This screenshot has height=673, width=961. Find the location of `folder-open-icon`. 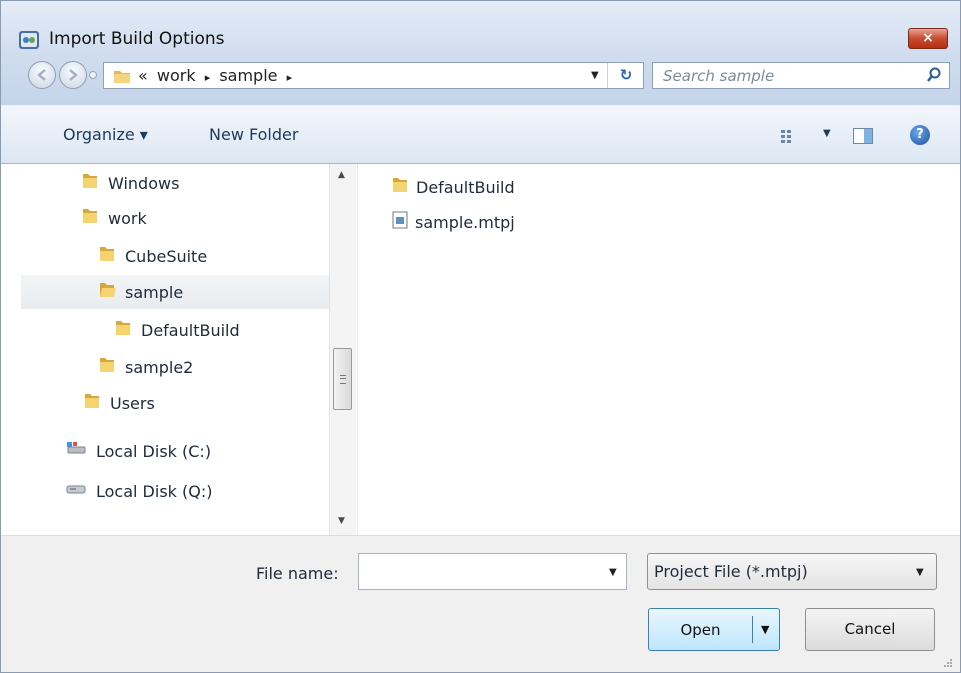

folder-open-icon is located at coordinates (107, 292).